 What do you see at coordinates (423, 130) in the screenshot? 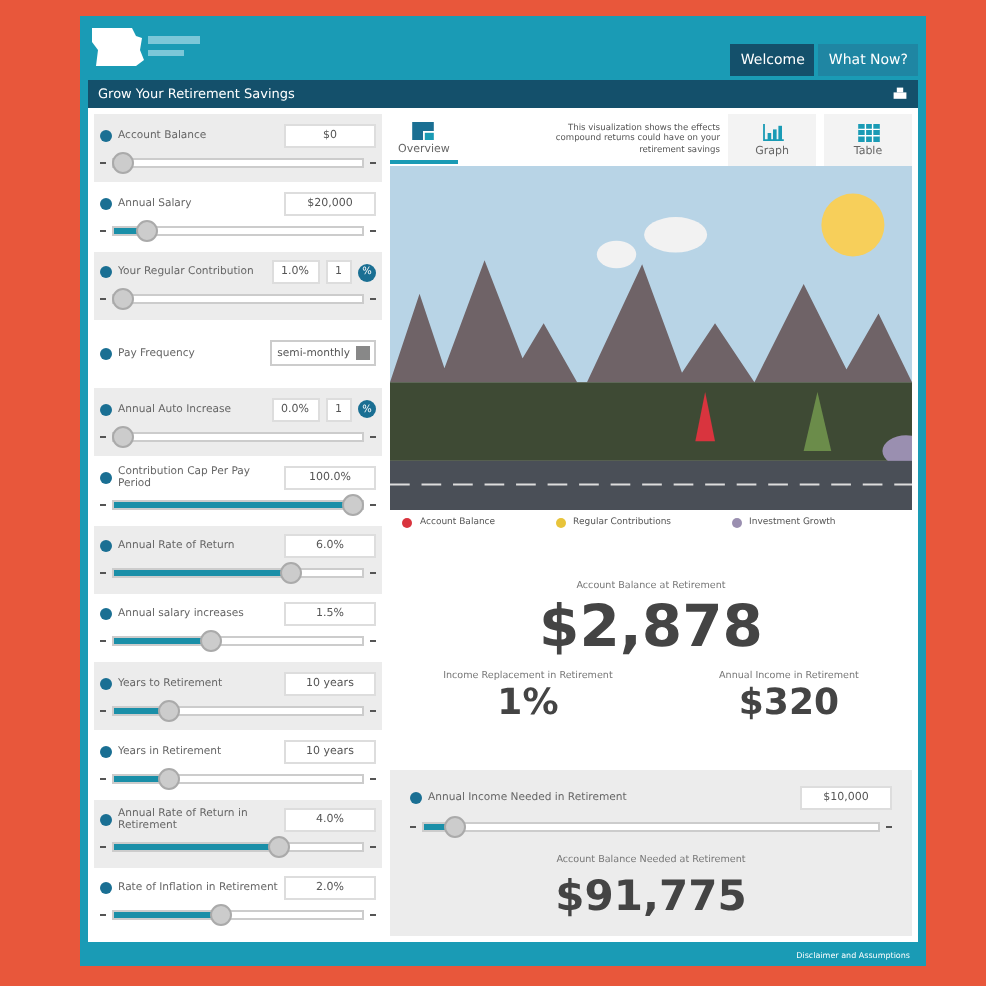
I see `overview-icon` at bounding box center [423, 130].